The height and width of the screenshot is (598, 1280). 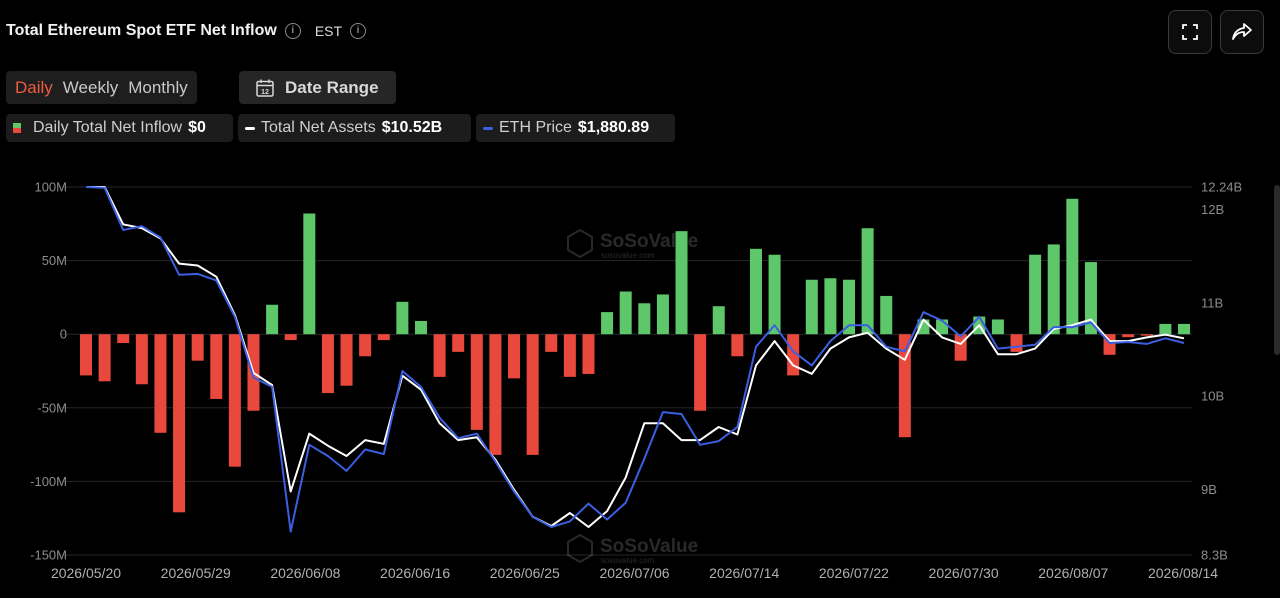 What do you see at coordinates (1212, 209) in the screenshot?
I see `y-right-tick-label: 12B` at bounding box center [1212, 209].